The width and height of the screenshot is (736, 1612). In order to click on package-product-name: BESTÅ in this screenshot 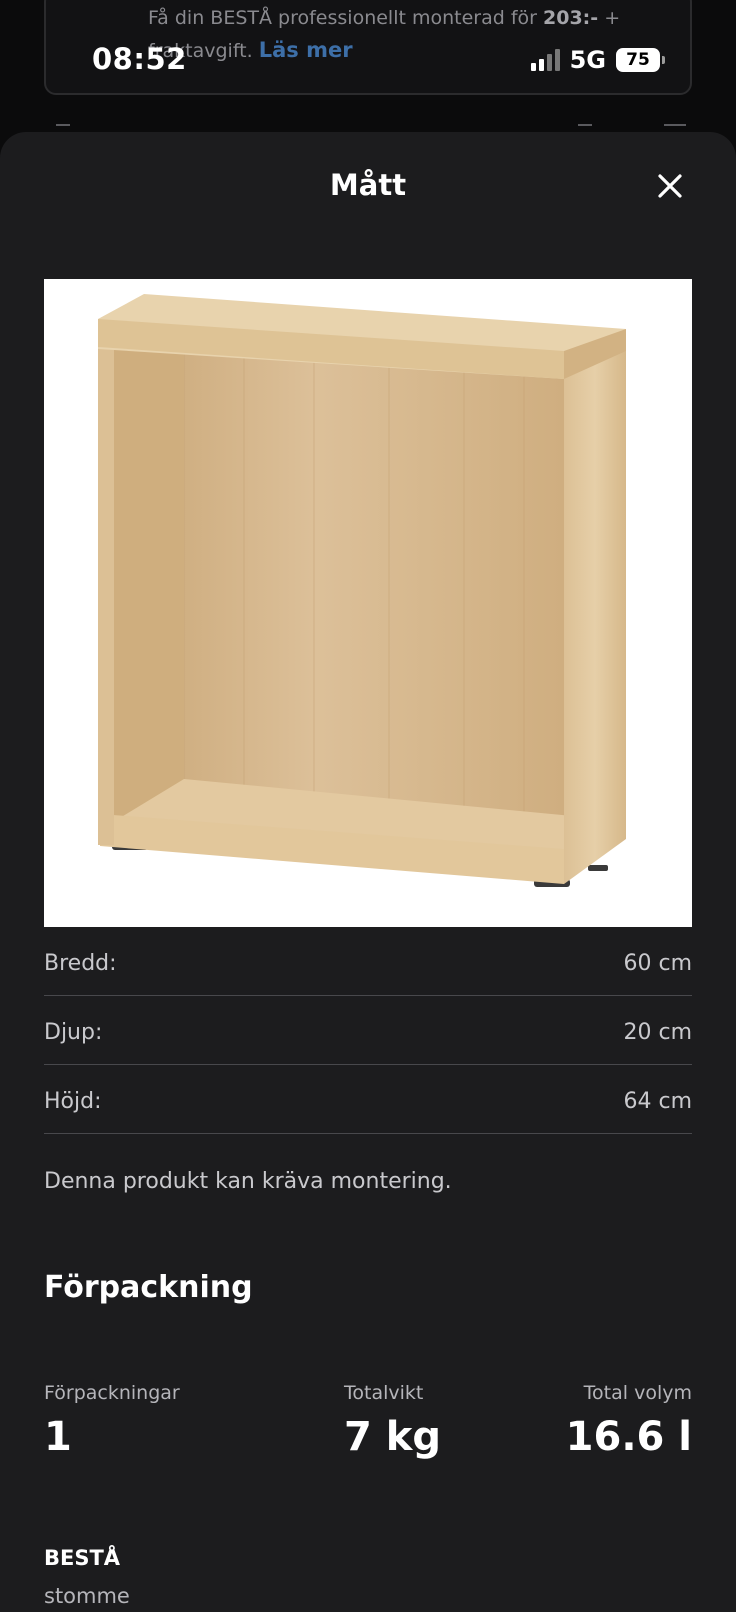, I will do `click(82, 1558)`.